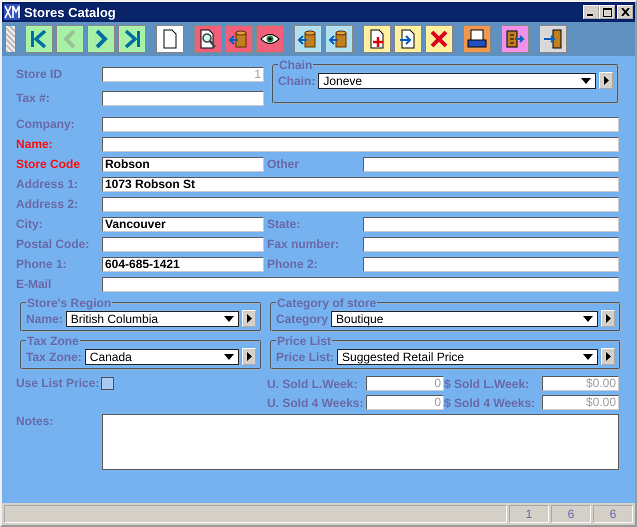 The width and height of the screenshot is (637, 527). I want to click on dropdown: British Columbia, so click(152, 318).